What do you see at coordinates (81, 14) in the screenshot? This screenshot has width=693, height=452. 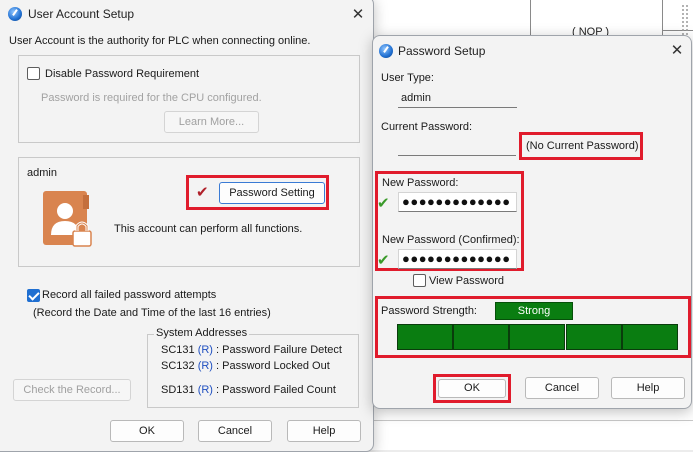 I see `window-title: User Account Setup` at bounding box center [81, 14].